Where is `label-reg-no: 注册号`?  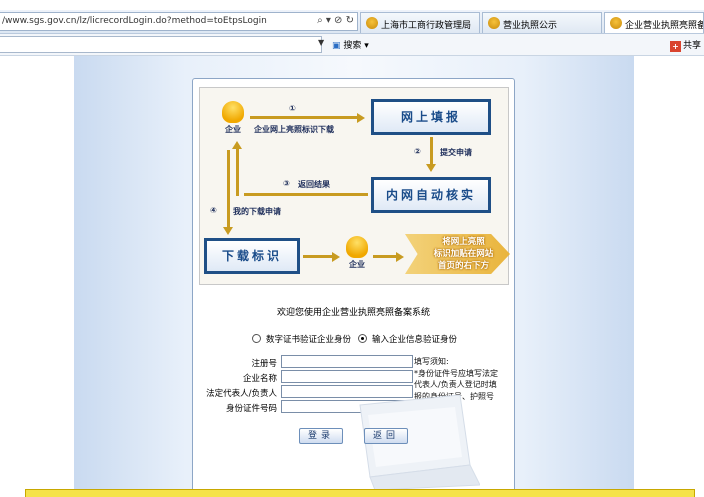 label-reg-no: 注册号 is located at coordinates (264, 364).